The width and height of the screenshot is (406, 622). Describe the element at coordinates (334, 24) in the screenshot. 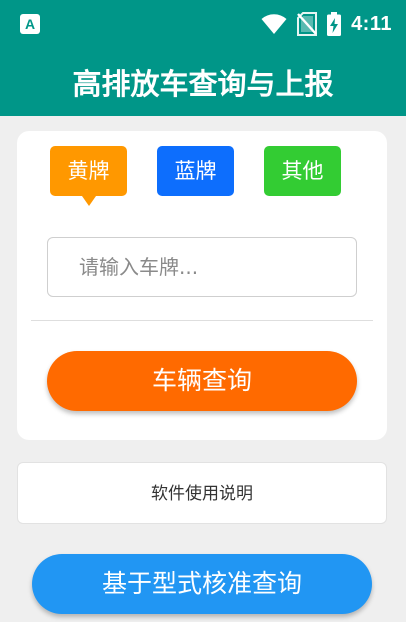

I see `battery-charging-icon` at that location.